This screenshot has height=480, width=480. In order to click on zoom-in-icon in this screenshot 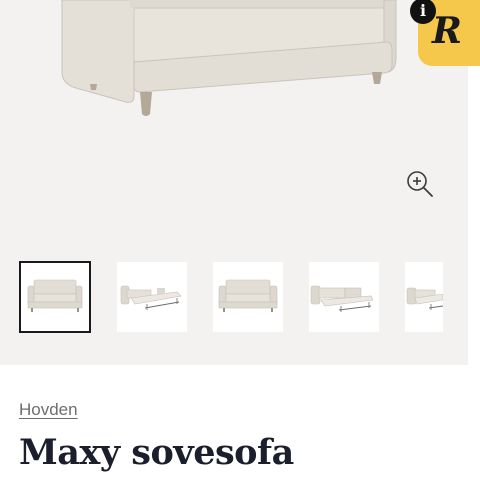, I will do `click(420, 184)`.